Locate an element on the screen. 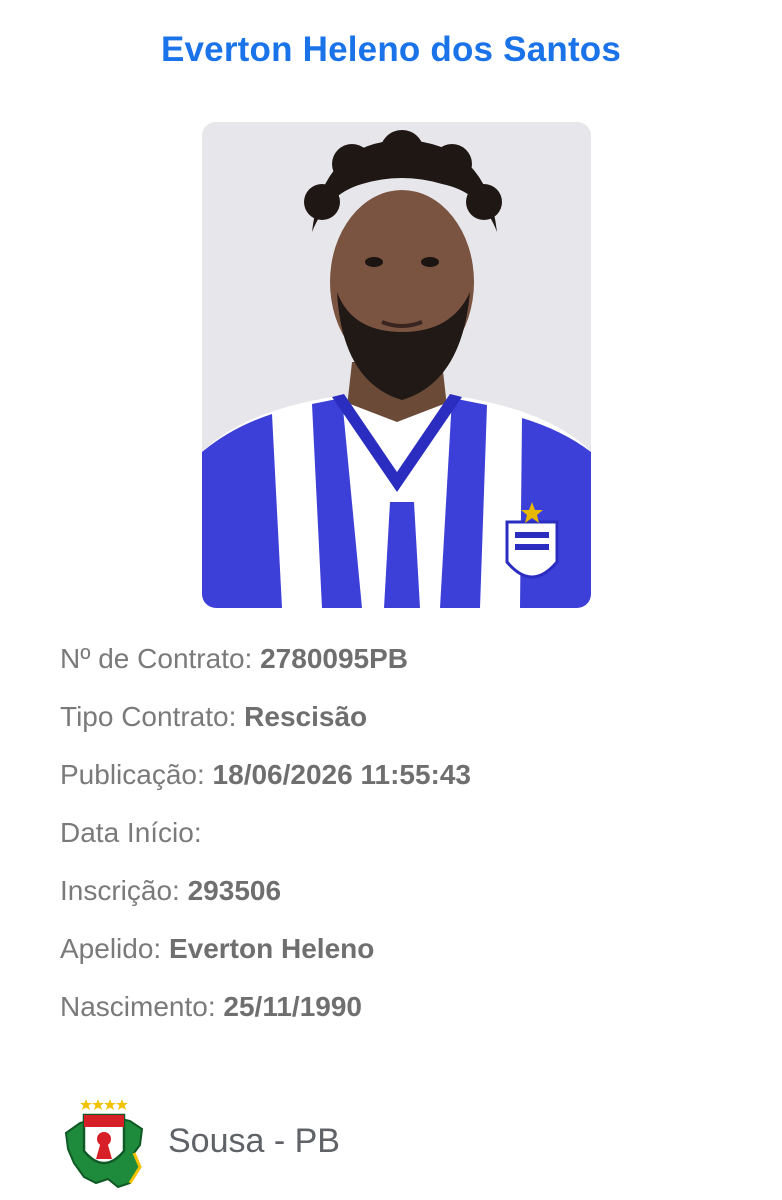 The height and width of the screenshot is (1200, 782). field-registration: Inscrição: 293506 is located at coordinates (410, 901).